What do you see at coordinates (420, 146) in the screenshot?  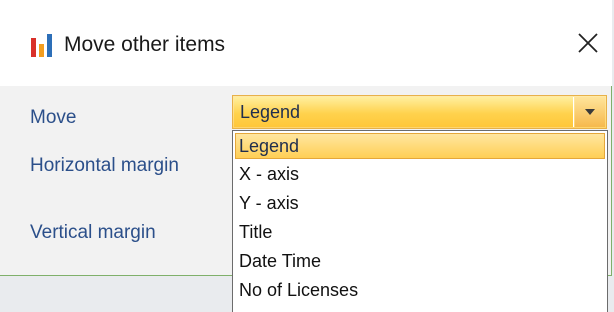 I see `dropdown-option-legend: Legend` at bounding box center [420, 146].